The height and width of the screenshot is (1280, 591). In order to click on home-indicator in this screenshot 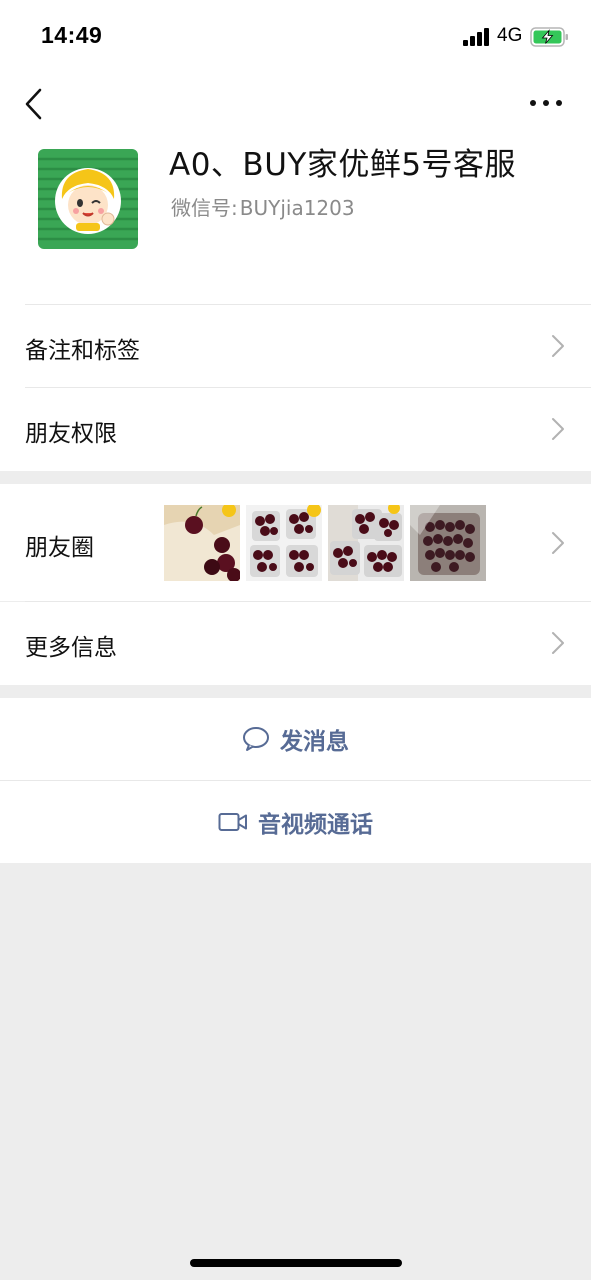, I will do `click(296, 1263)`.